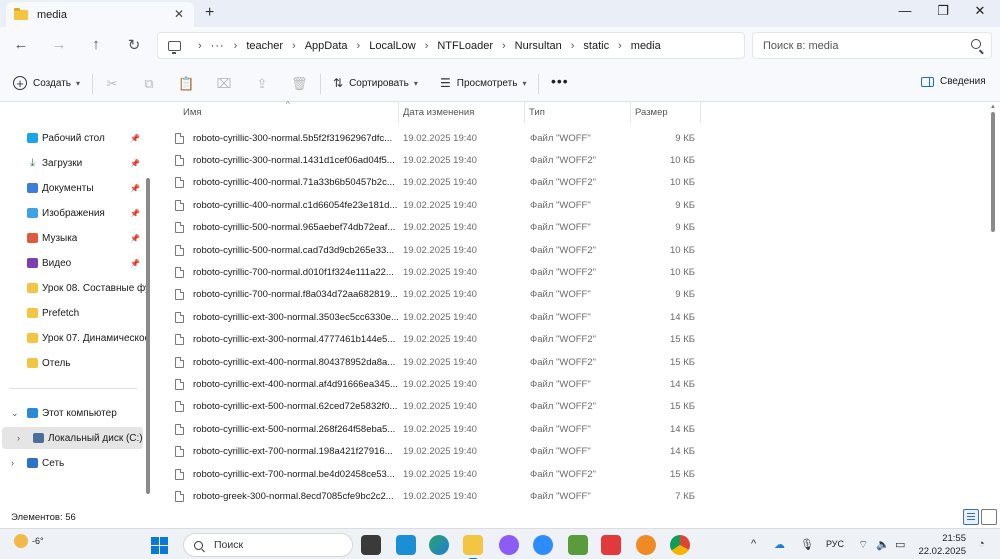  I want to click on battery-icon: ▭, so click(900, 544).